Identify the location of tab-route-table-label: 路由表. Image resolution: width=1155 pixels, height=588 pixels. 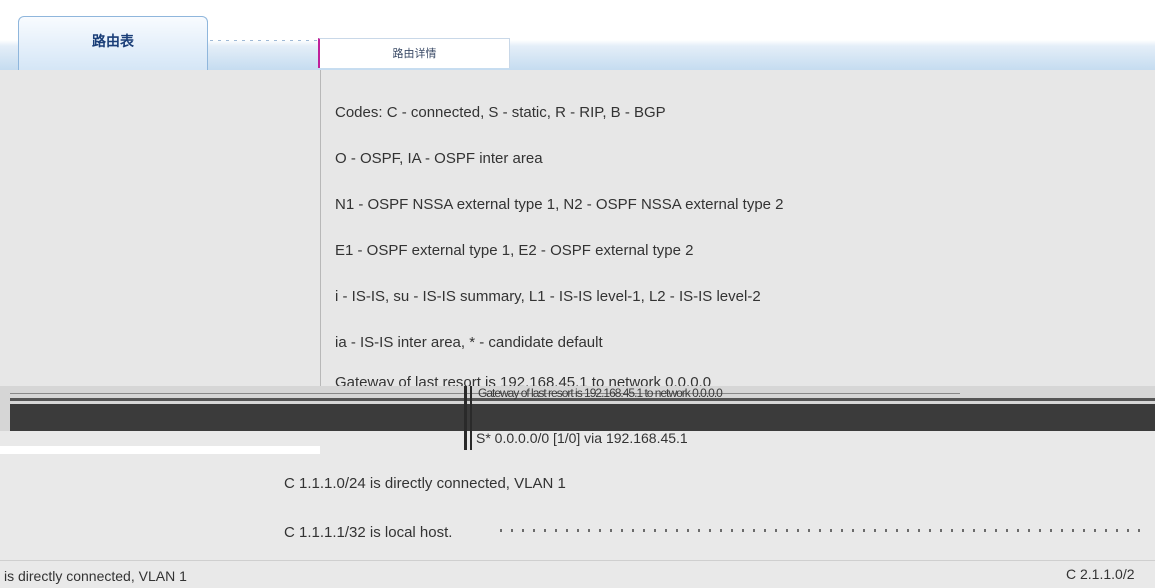
(113, 41).